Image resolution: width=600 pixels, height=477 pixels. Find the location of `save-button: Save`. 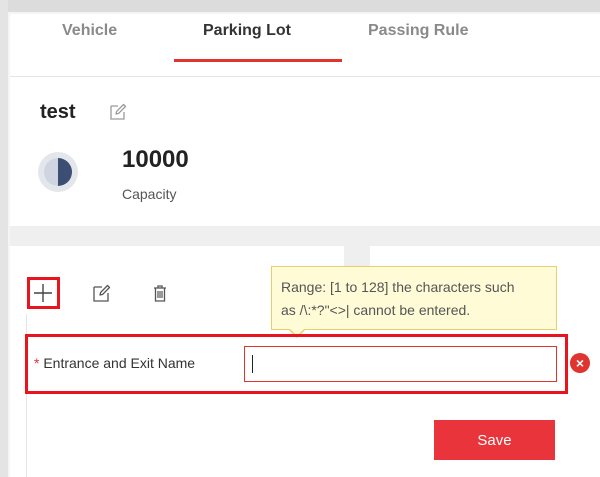

save-button: Save is located at coordinates (494, 440).